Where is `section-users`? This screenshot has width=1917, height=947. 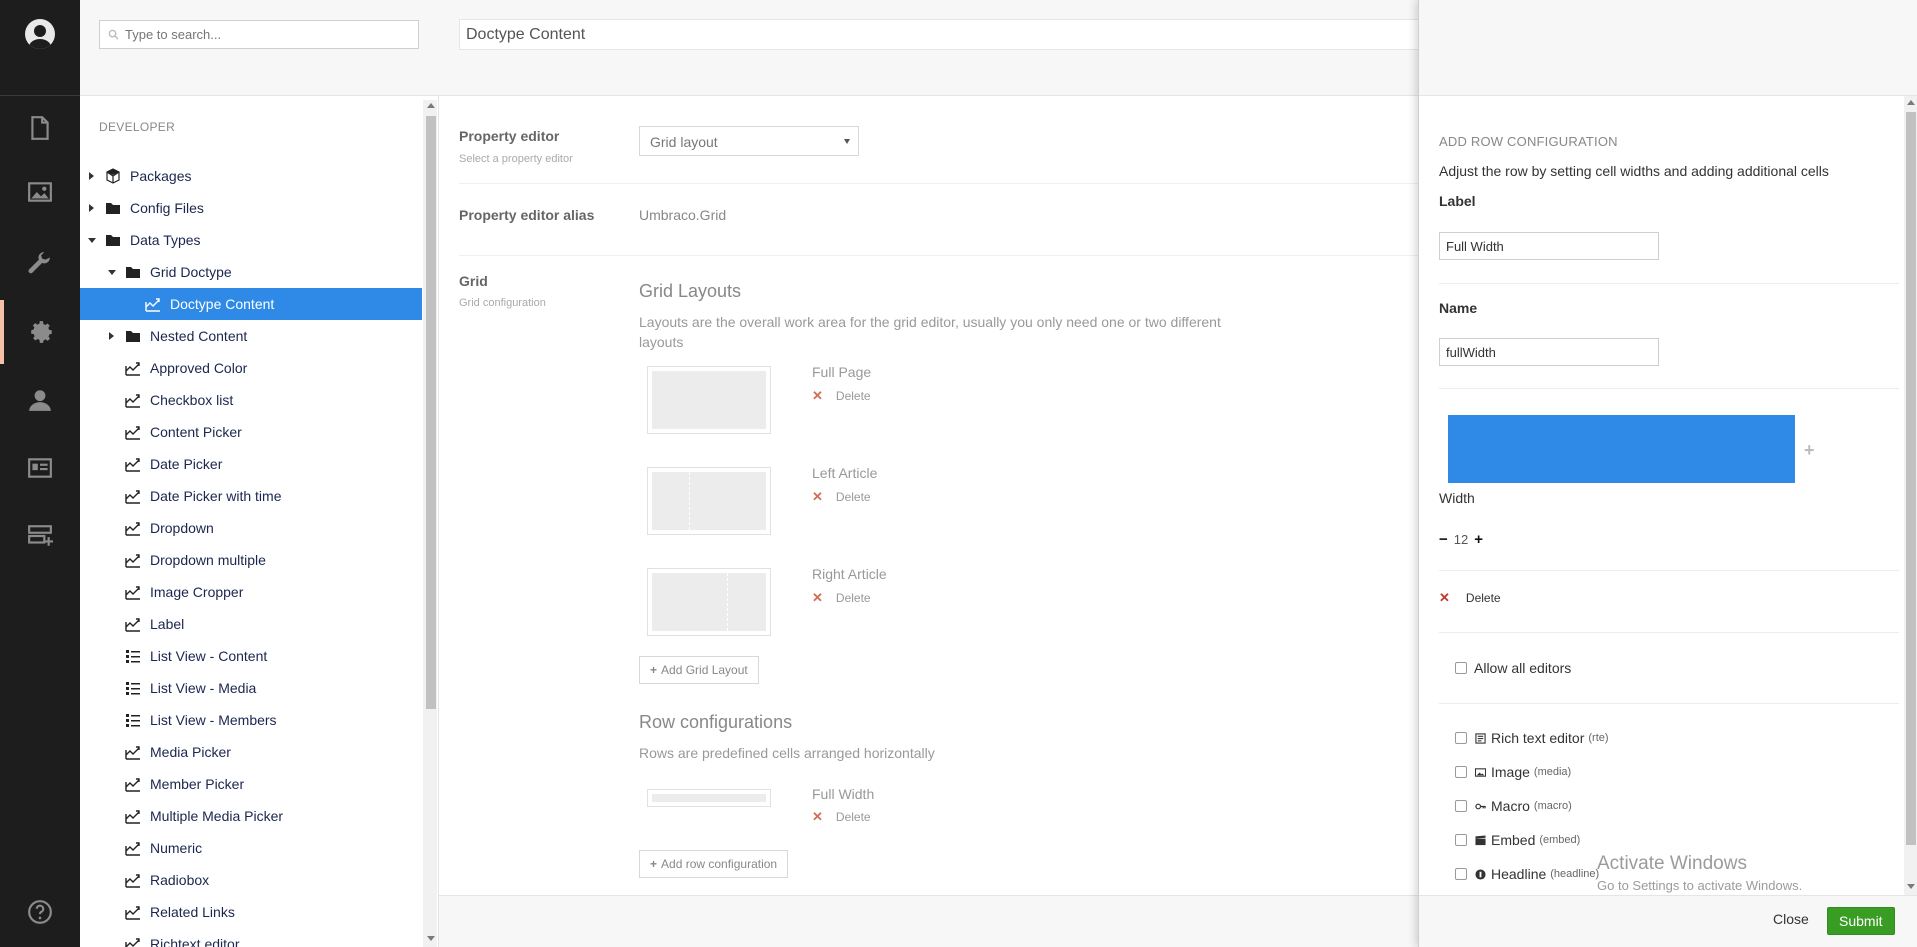
section-users is located at coordinates (40, 400).